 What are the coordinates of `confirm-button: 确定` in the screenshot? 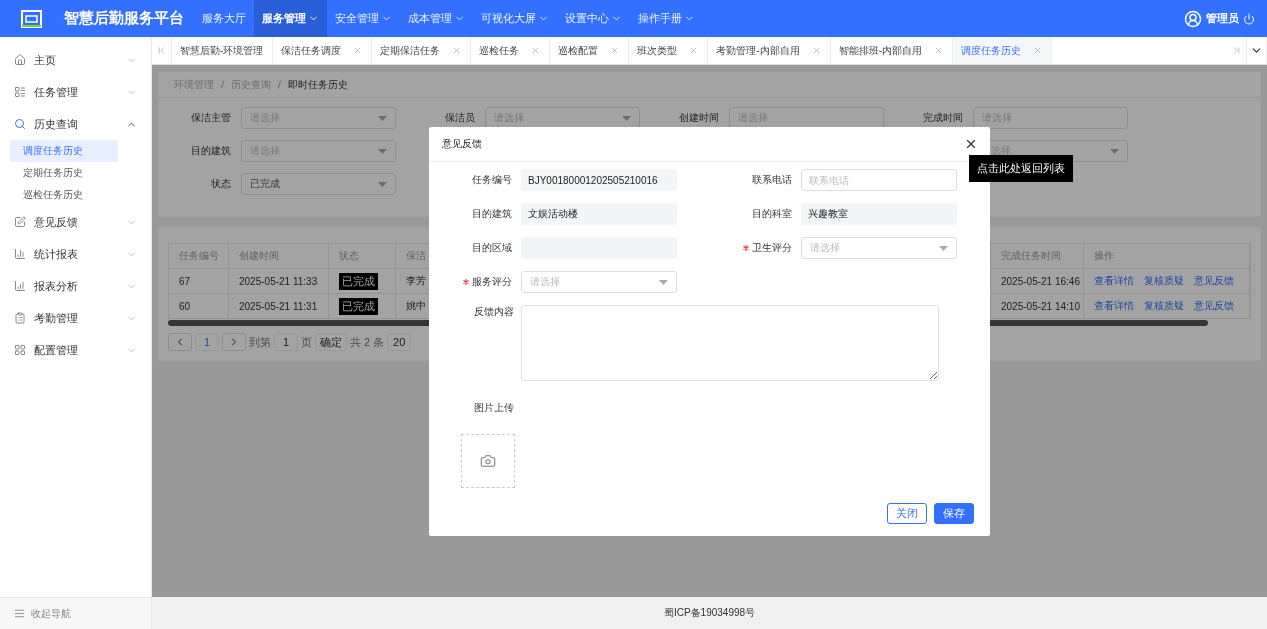 It's located at (331, 342).